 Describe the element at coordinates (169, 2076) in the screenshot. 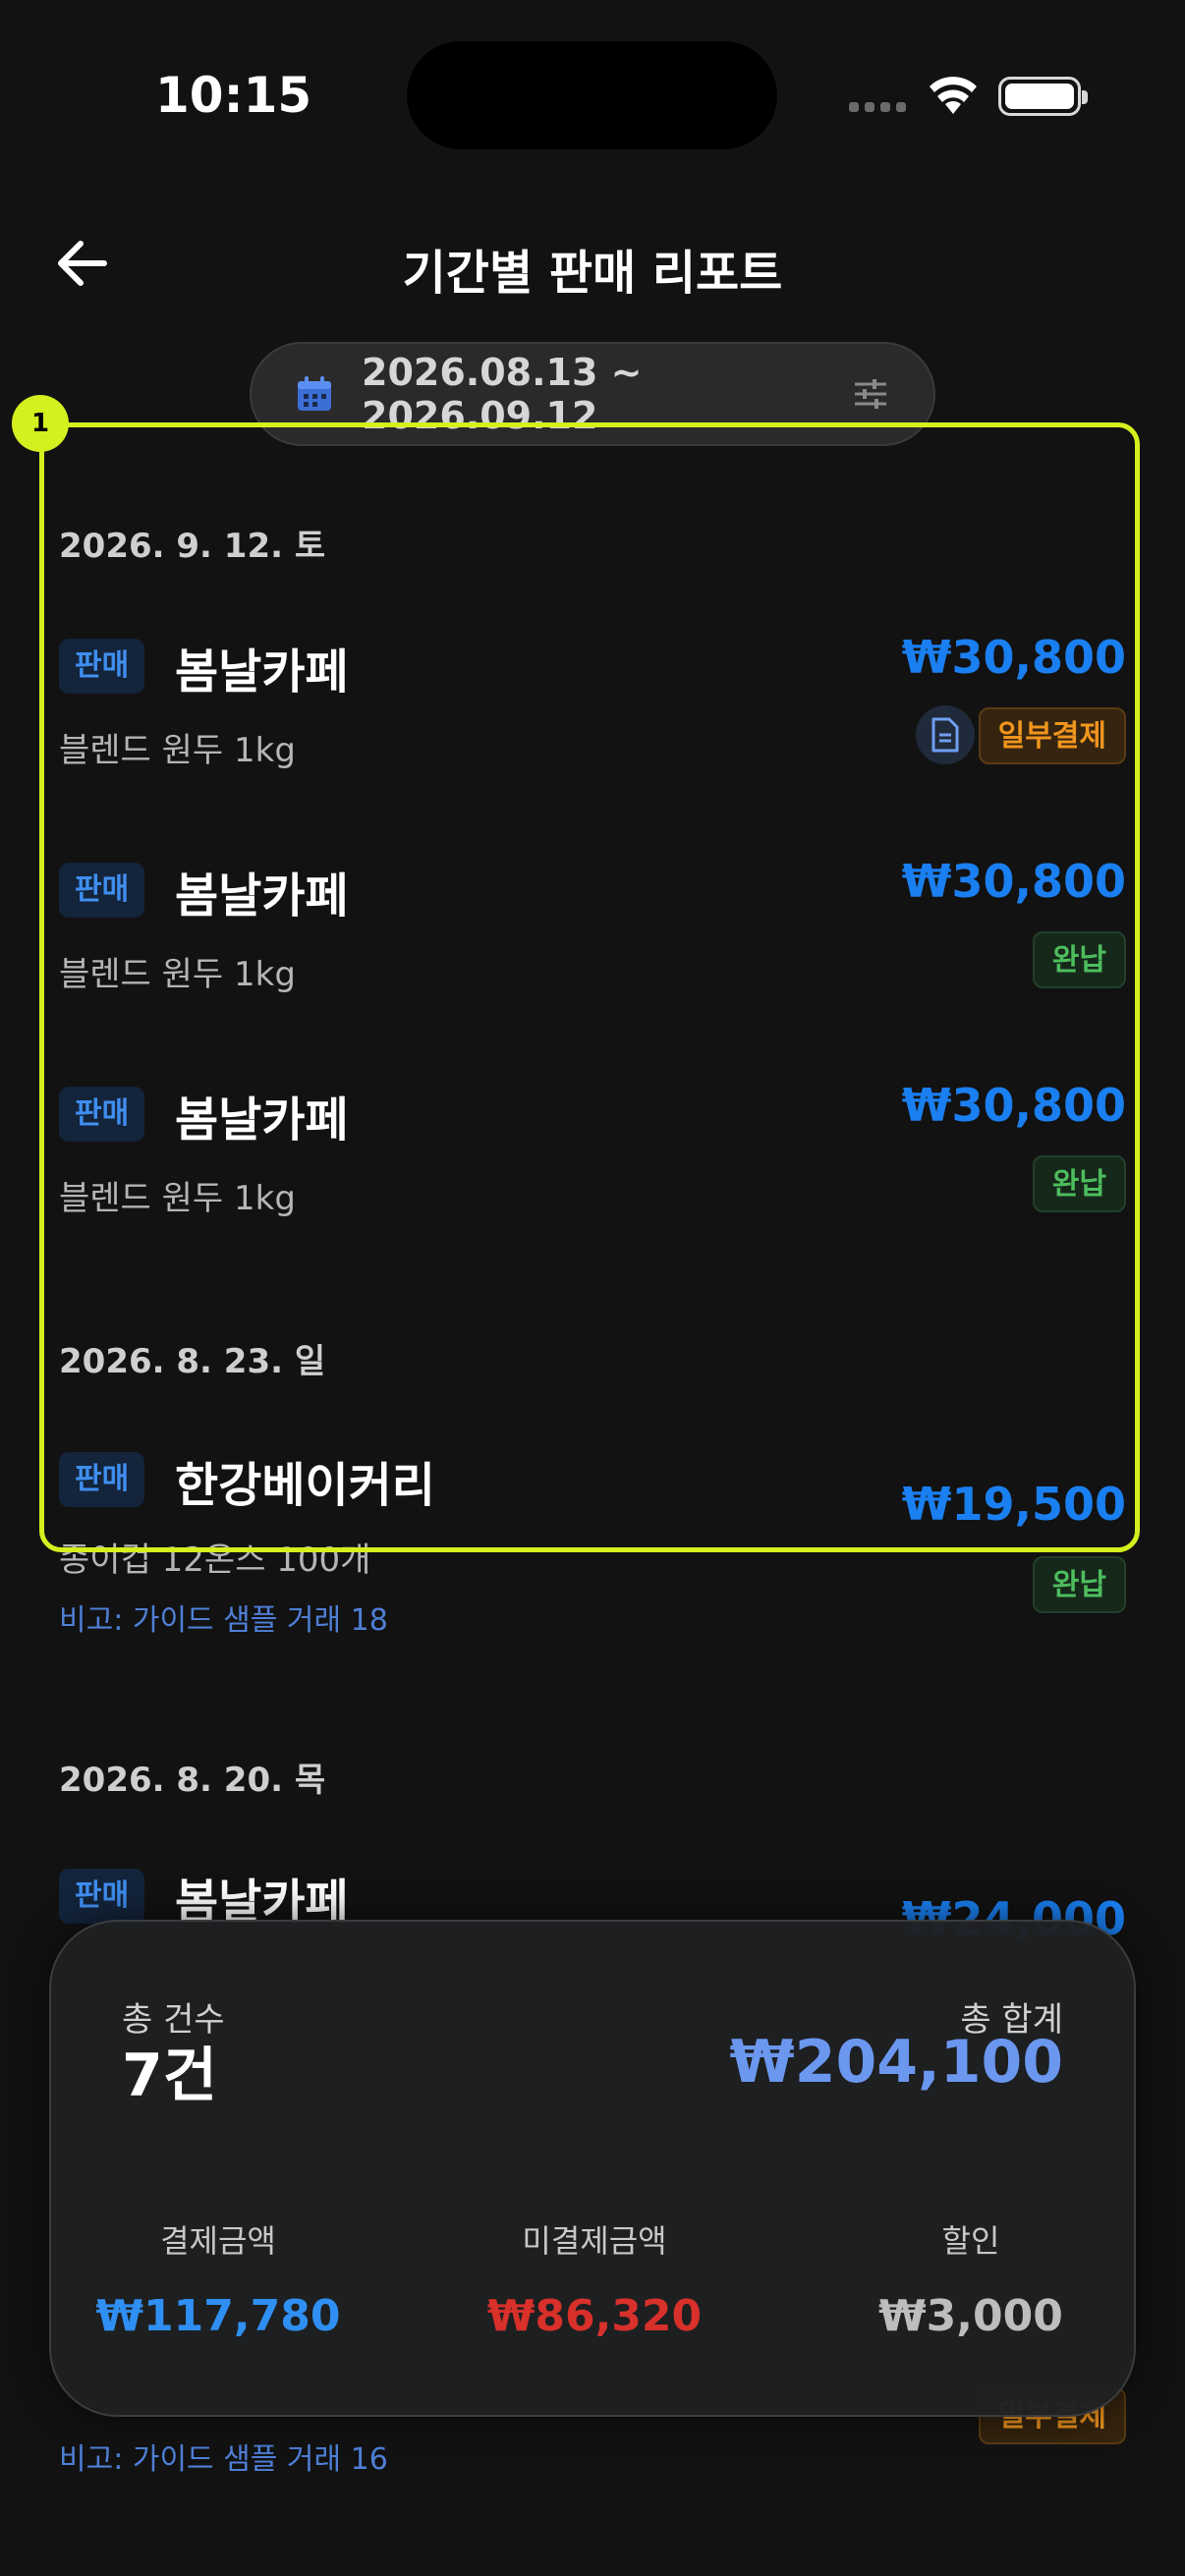

I see `total-count-value: 7건` at that location.